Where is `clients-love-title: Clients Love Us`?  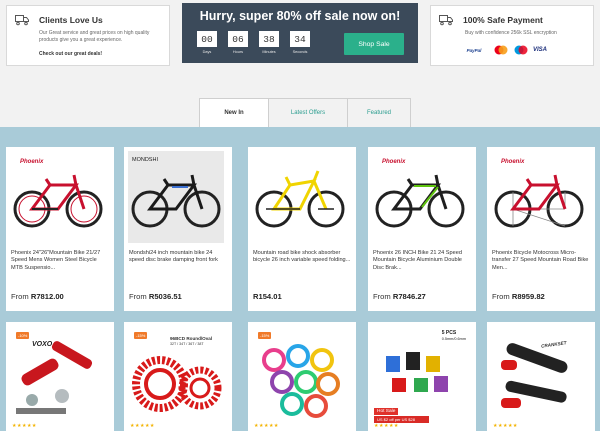 clients-love-title: Clients Love Us is located at coordinates (71, 20).